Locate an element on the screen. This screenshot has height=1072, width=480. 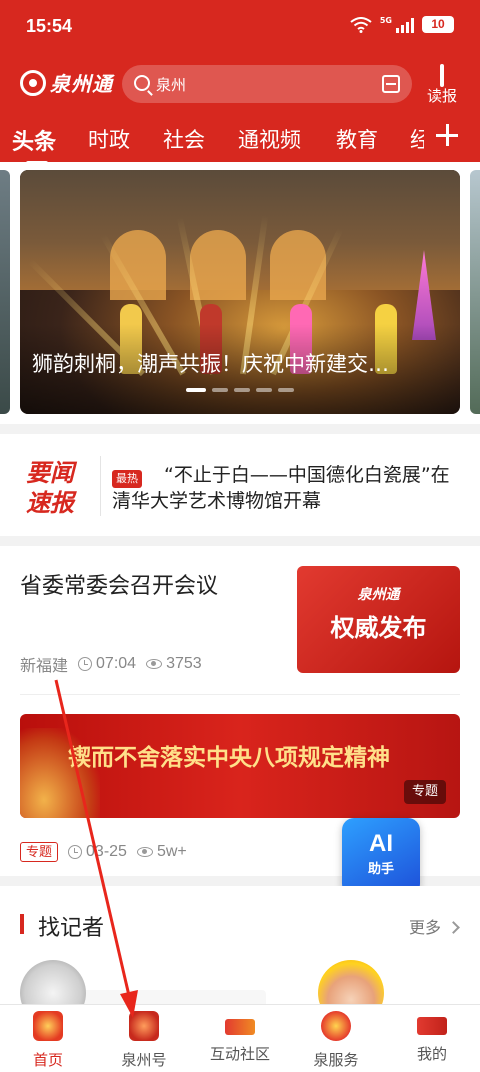
topic-views: 5w+ is located at coordinates (171, 851).